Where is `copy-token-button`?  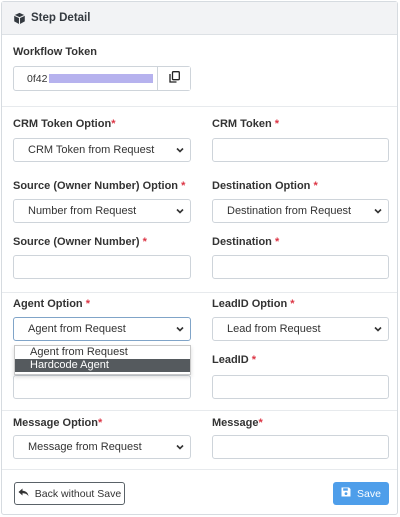
copy-token-button is located at coordinates (173, 78).